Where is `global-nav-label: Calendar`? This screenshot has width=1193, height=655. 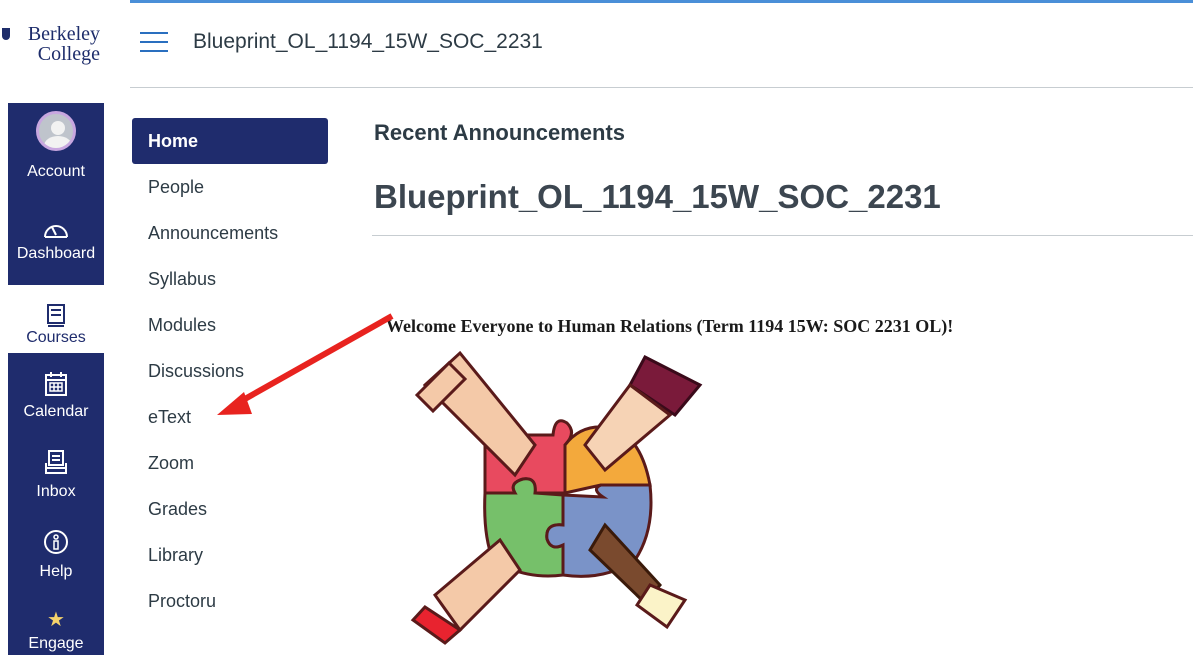
global-nav-label: Calendar is located at coordinates (56, 411).